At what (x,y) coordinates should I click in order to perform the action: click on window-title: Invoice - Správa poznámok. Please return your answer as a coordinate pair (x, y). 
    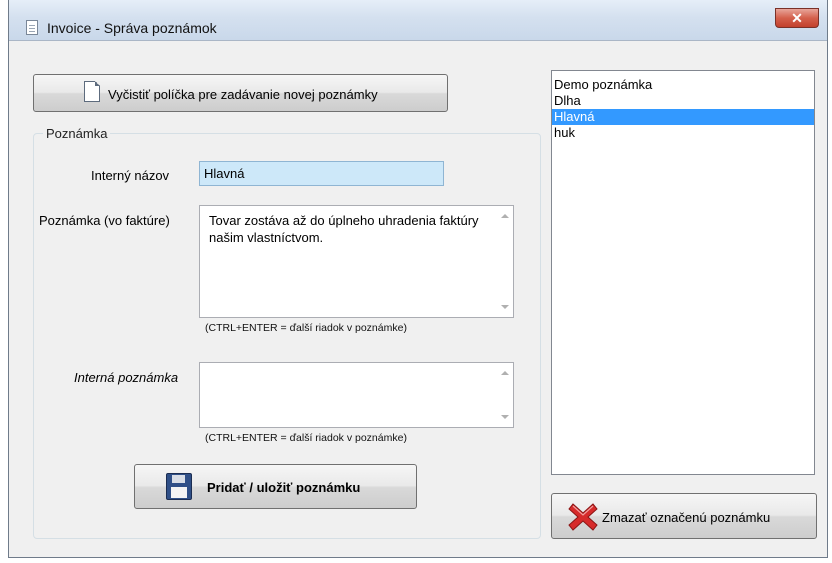
    Looking at the image, I should click on (132, 28).